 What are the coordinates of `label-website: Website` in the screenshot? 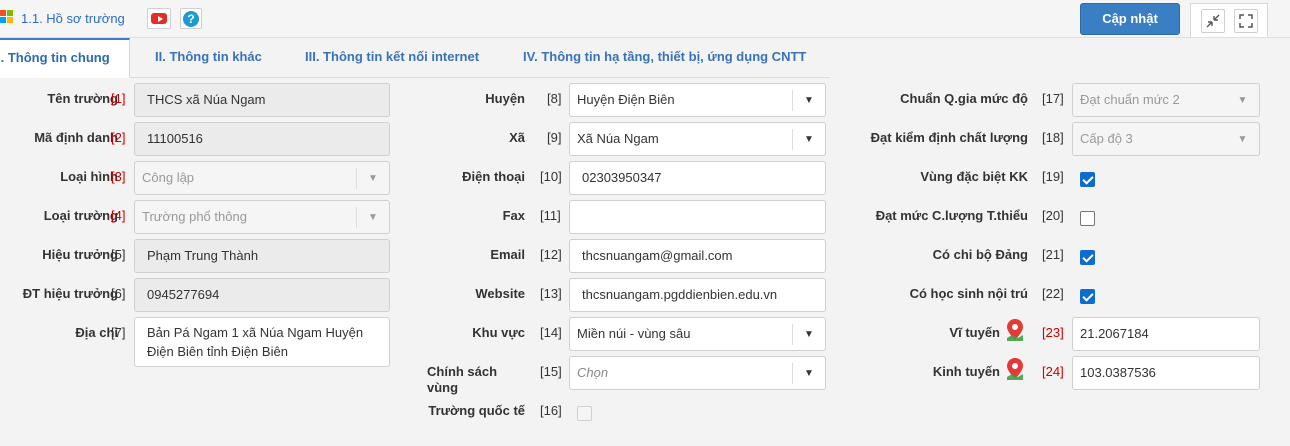 It's located at (500, 293).